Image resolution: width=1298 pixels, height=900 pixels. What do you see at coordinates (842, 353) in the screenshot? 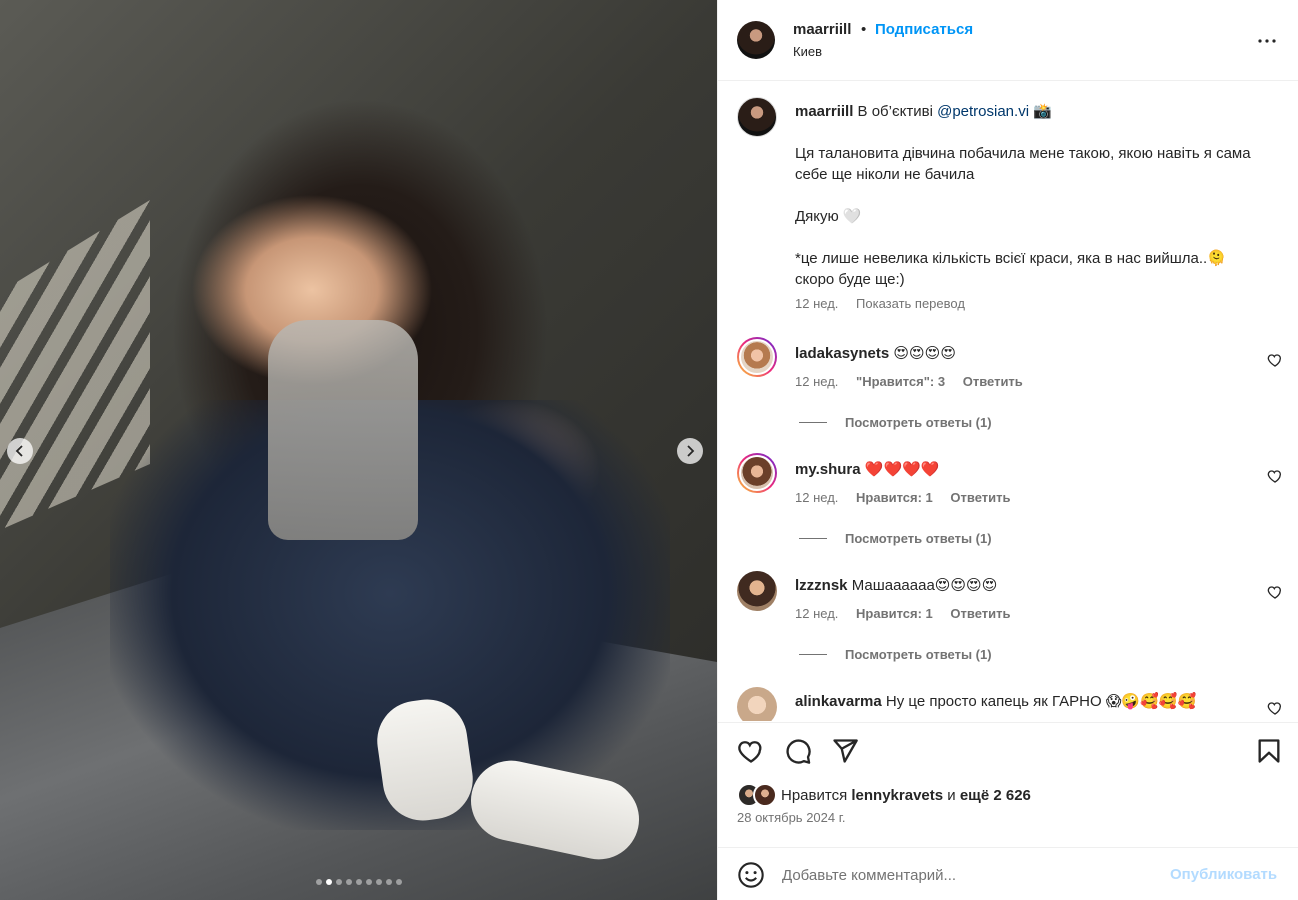
I see `commenter-username: ladakasynets` at bounding box center [842, 353].